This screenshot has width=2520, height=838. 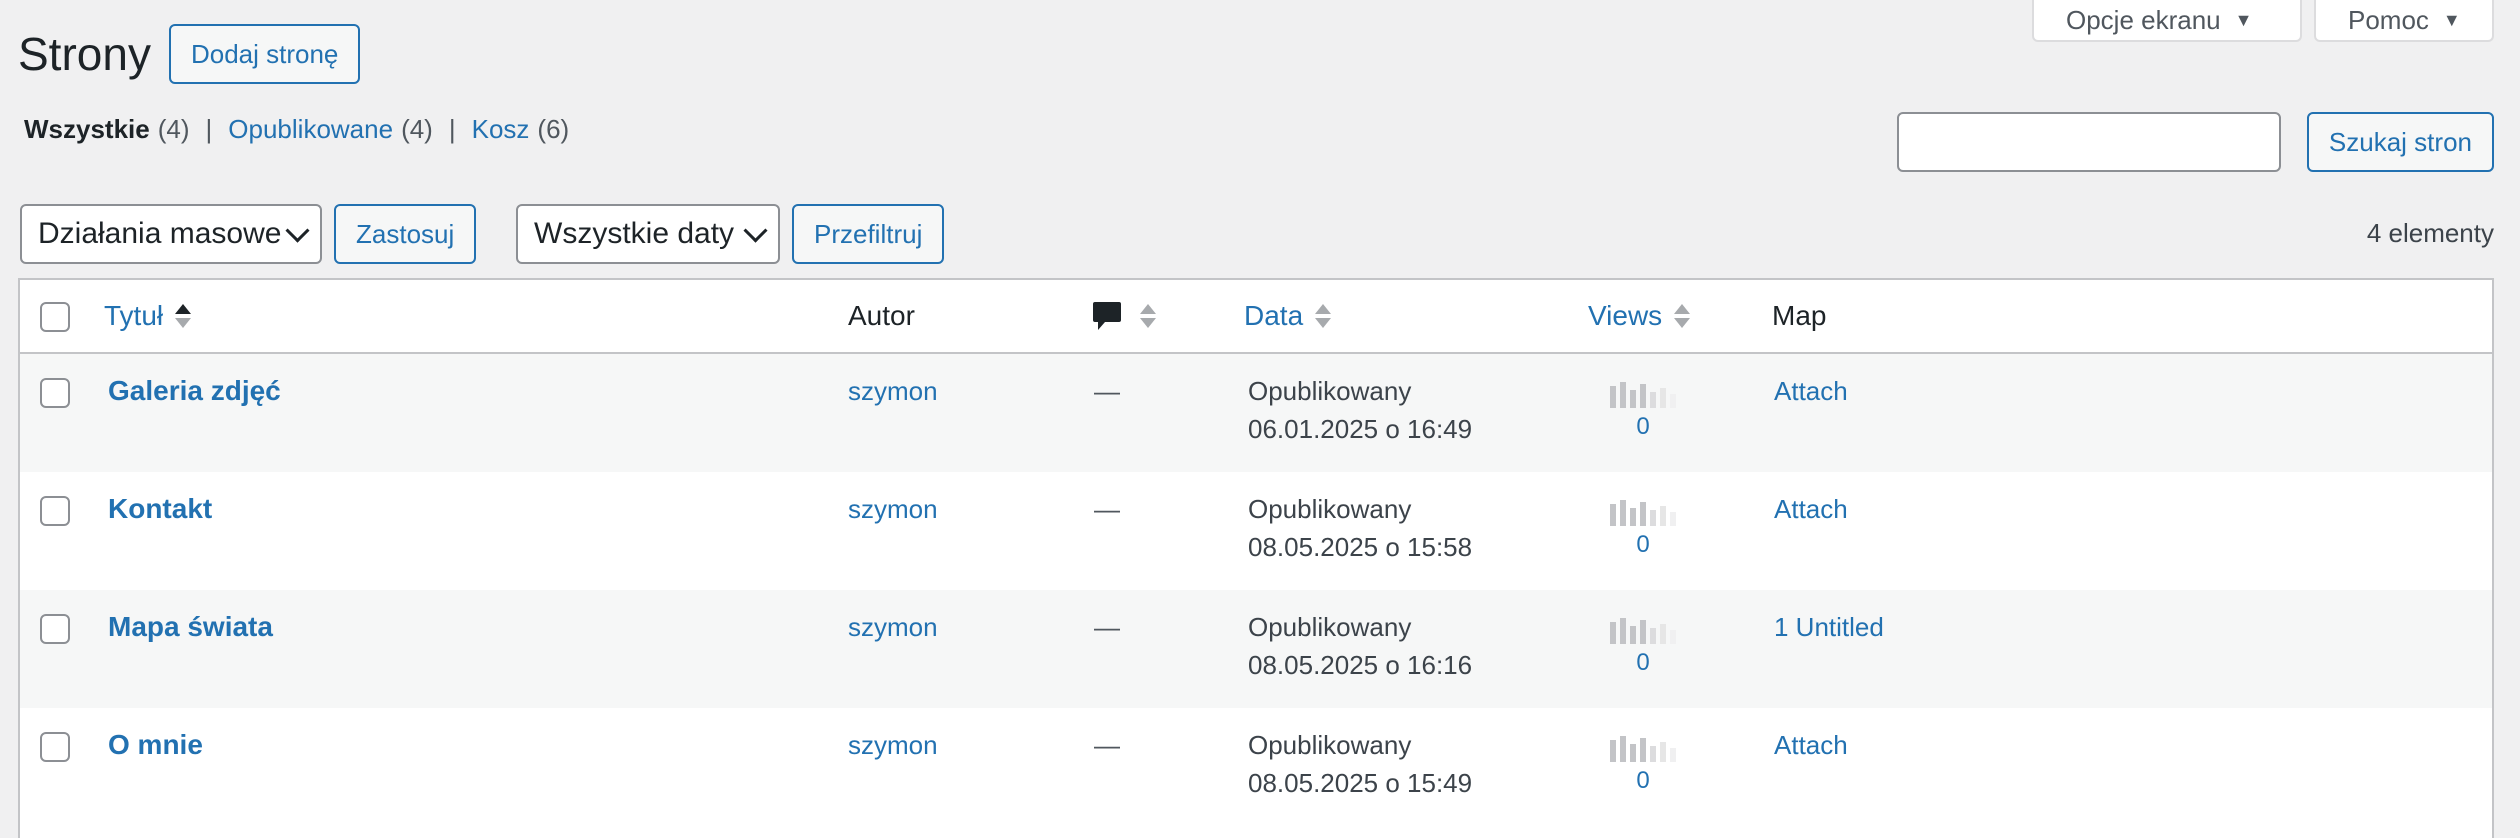 What do you see at coordinates (1360, 547) in the screenshot?
I see `post-date: 08.05.2025 o 15:58` at bounding box center [1360, 547].